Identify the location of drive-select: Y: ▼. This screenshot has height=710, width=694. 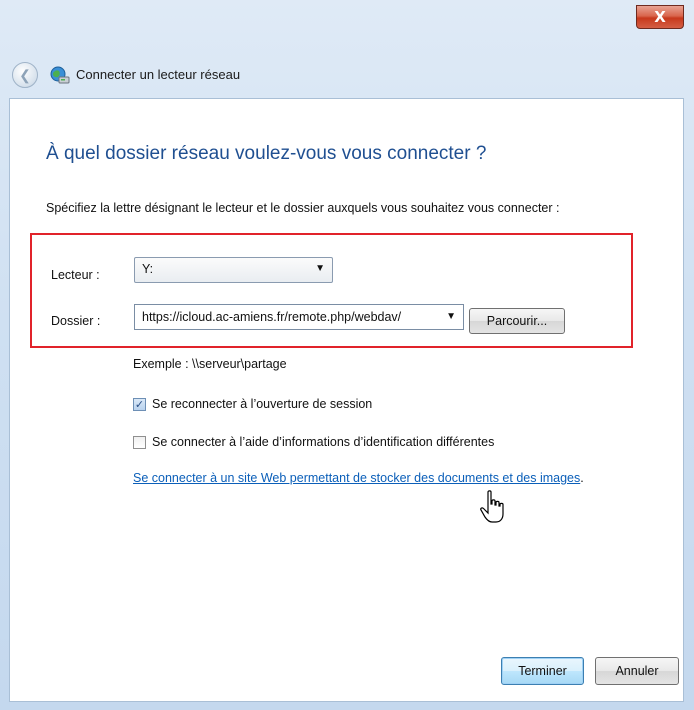
(233, 270).